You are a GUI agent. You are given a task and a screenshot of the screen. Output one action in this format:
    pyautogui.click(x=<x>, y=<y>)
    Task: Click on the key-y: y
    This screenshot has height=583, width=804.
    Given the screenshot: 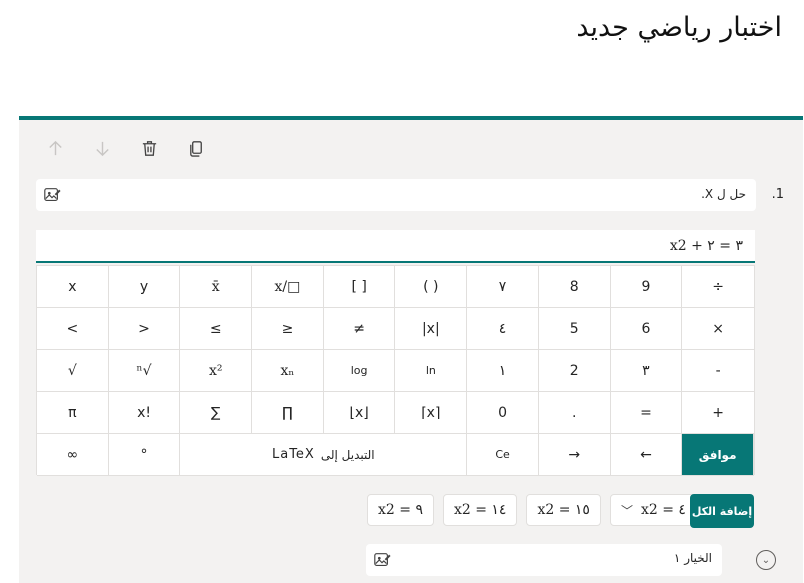 What is the action you would take?
    pyautogui.click(x=144, y=287)
    